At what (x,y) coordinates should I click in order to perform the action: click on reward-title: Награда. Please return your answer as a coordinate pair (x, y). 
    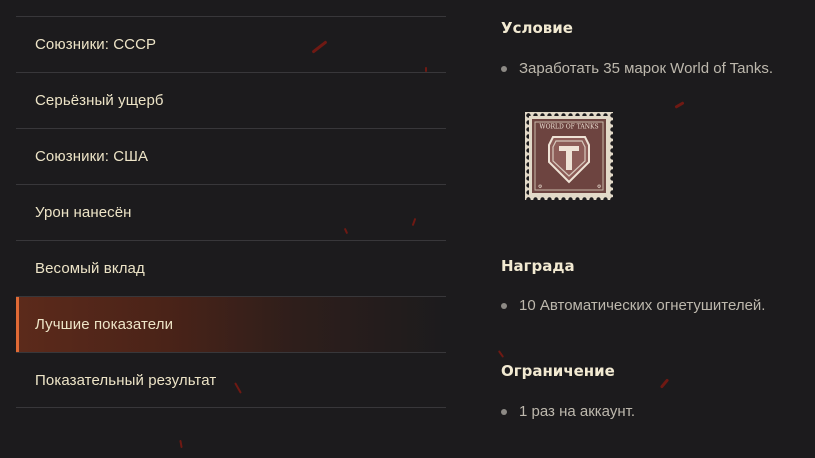
    Looking at the image, I should click on (538, 266).